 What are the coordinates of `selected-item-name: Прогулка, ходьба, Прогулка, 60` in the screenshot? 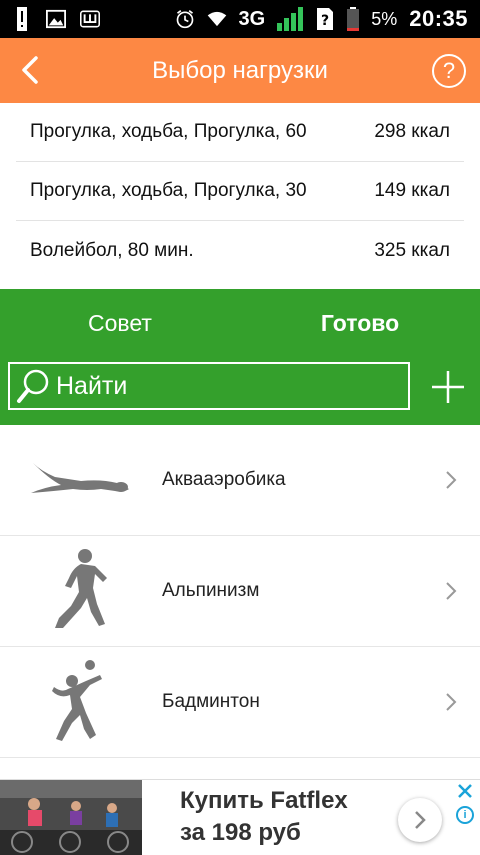 It's located at (168, 131).